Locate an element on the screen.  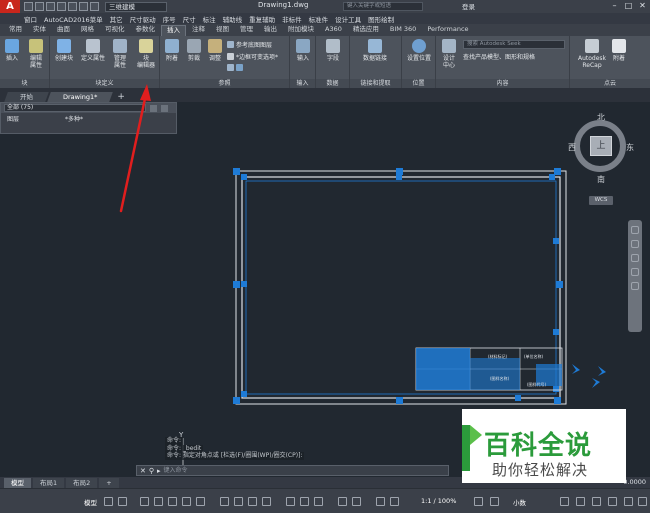
lineweight-icon is located at coordinates (224, 501).